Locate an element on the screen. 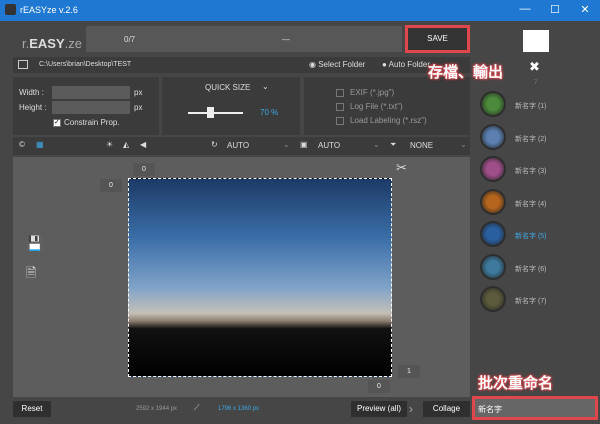  toolbar: © ▦ ☀ ◭ ◀ ↻ AUTO ⌄ ▣ AUTO ⌄ ⏷ NONE ⌄ is located at coordinates (241, 146).